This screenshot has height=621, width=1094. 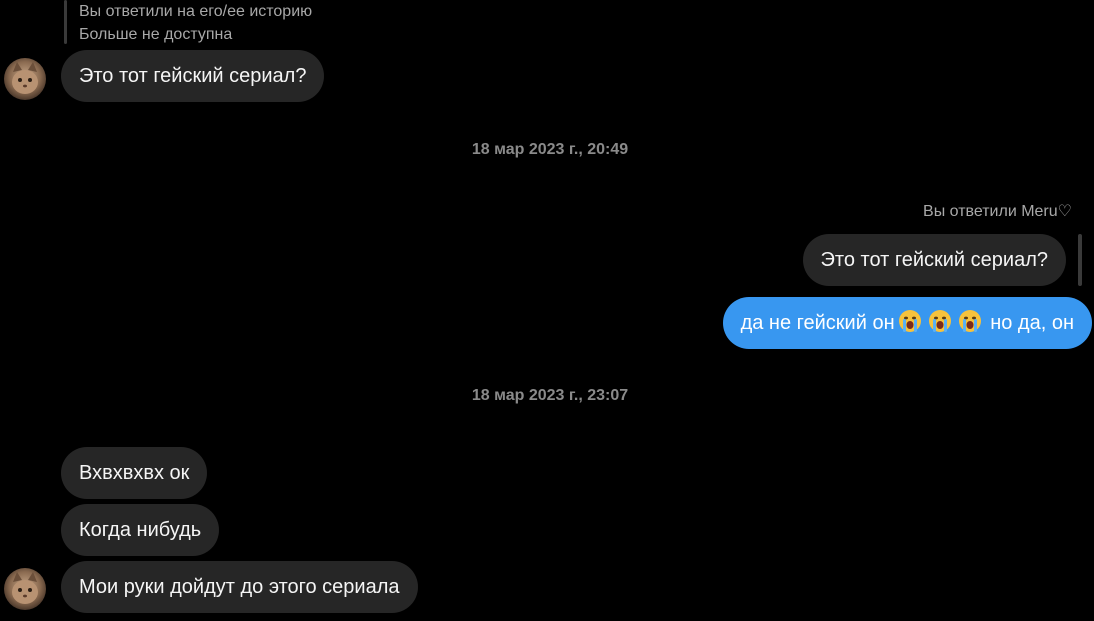 What do you see at coordinates (65, 22) in the screenshot?
I see `story-reply-bar` at bounding box center [65, 22].